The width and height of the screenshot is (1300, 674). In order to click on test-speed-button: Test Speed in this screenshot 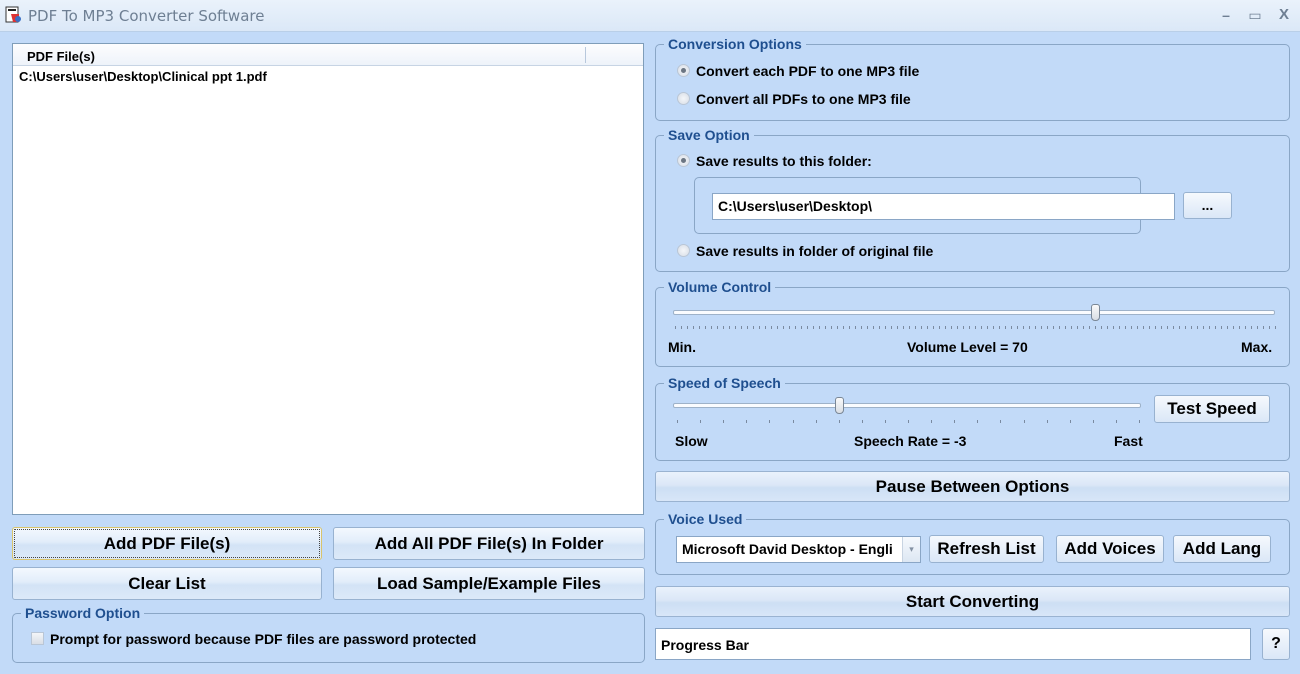, I will do `click(1212, 409)`.